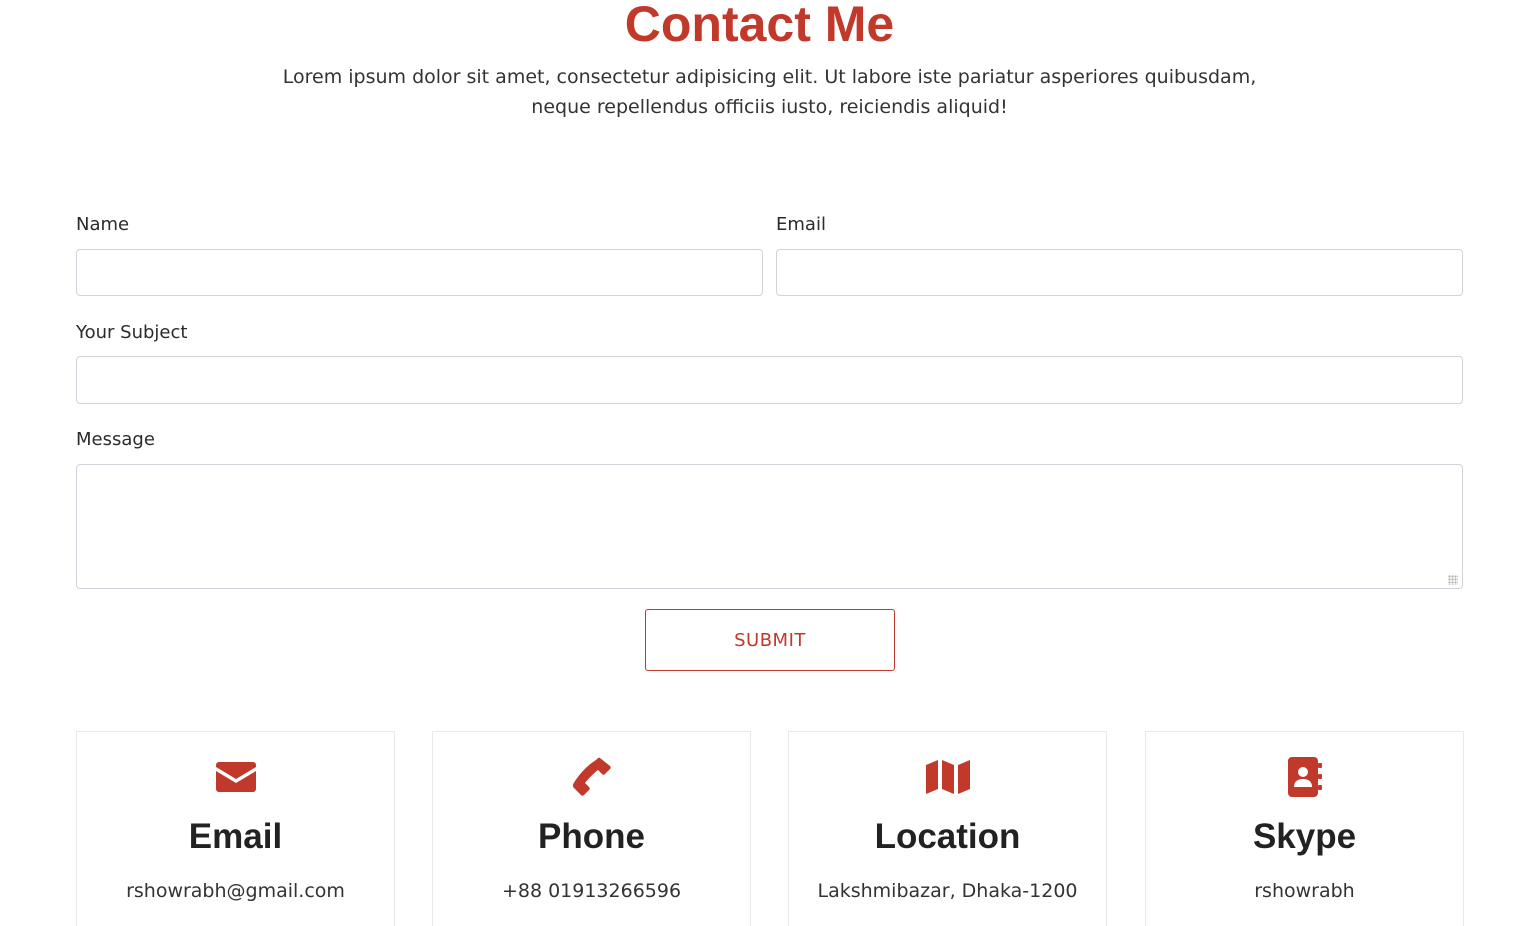 Image resolution: width=1519 pixels, height=926 pixels. What do you see at coordinates (770, 640) in the screenshot?
I see `submit-button: SUBMIT` at bounding box center [770, 640].